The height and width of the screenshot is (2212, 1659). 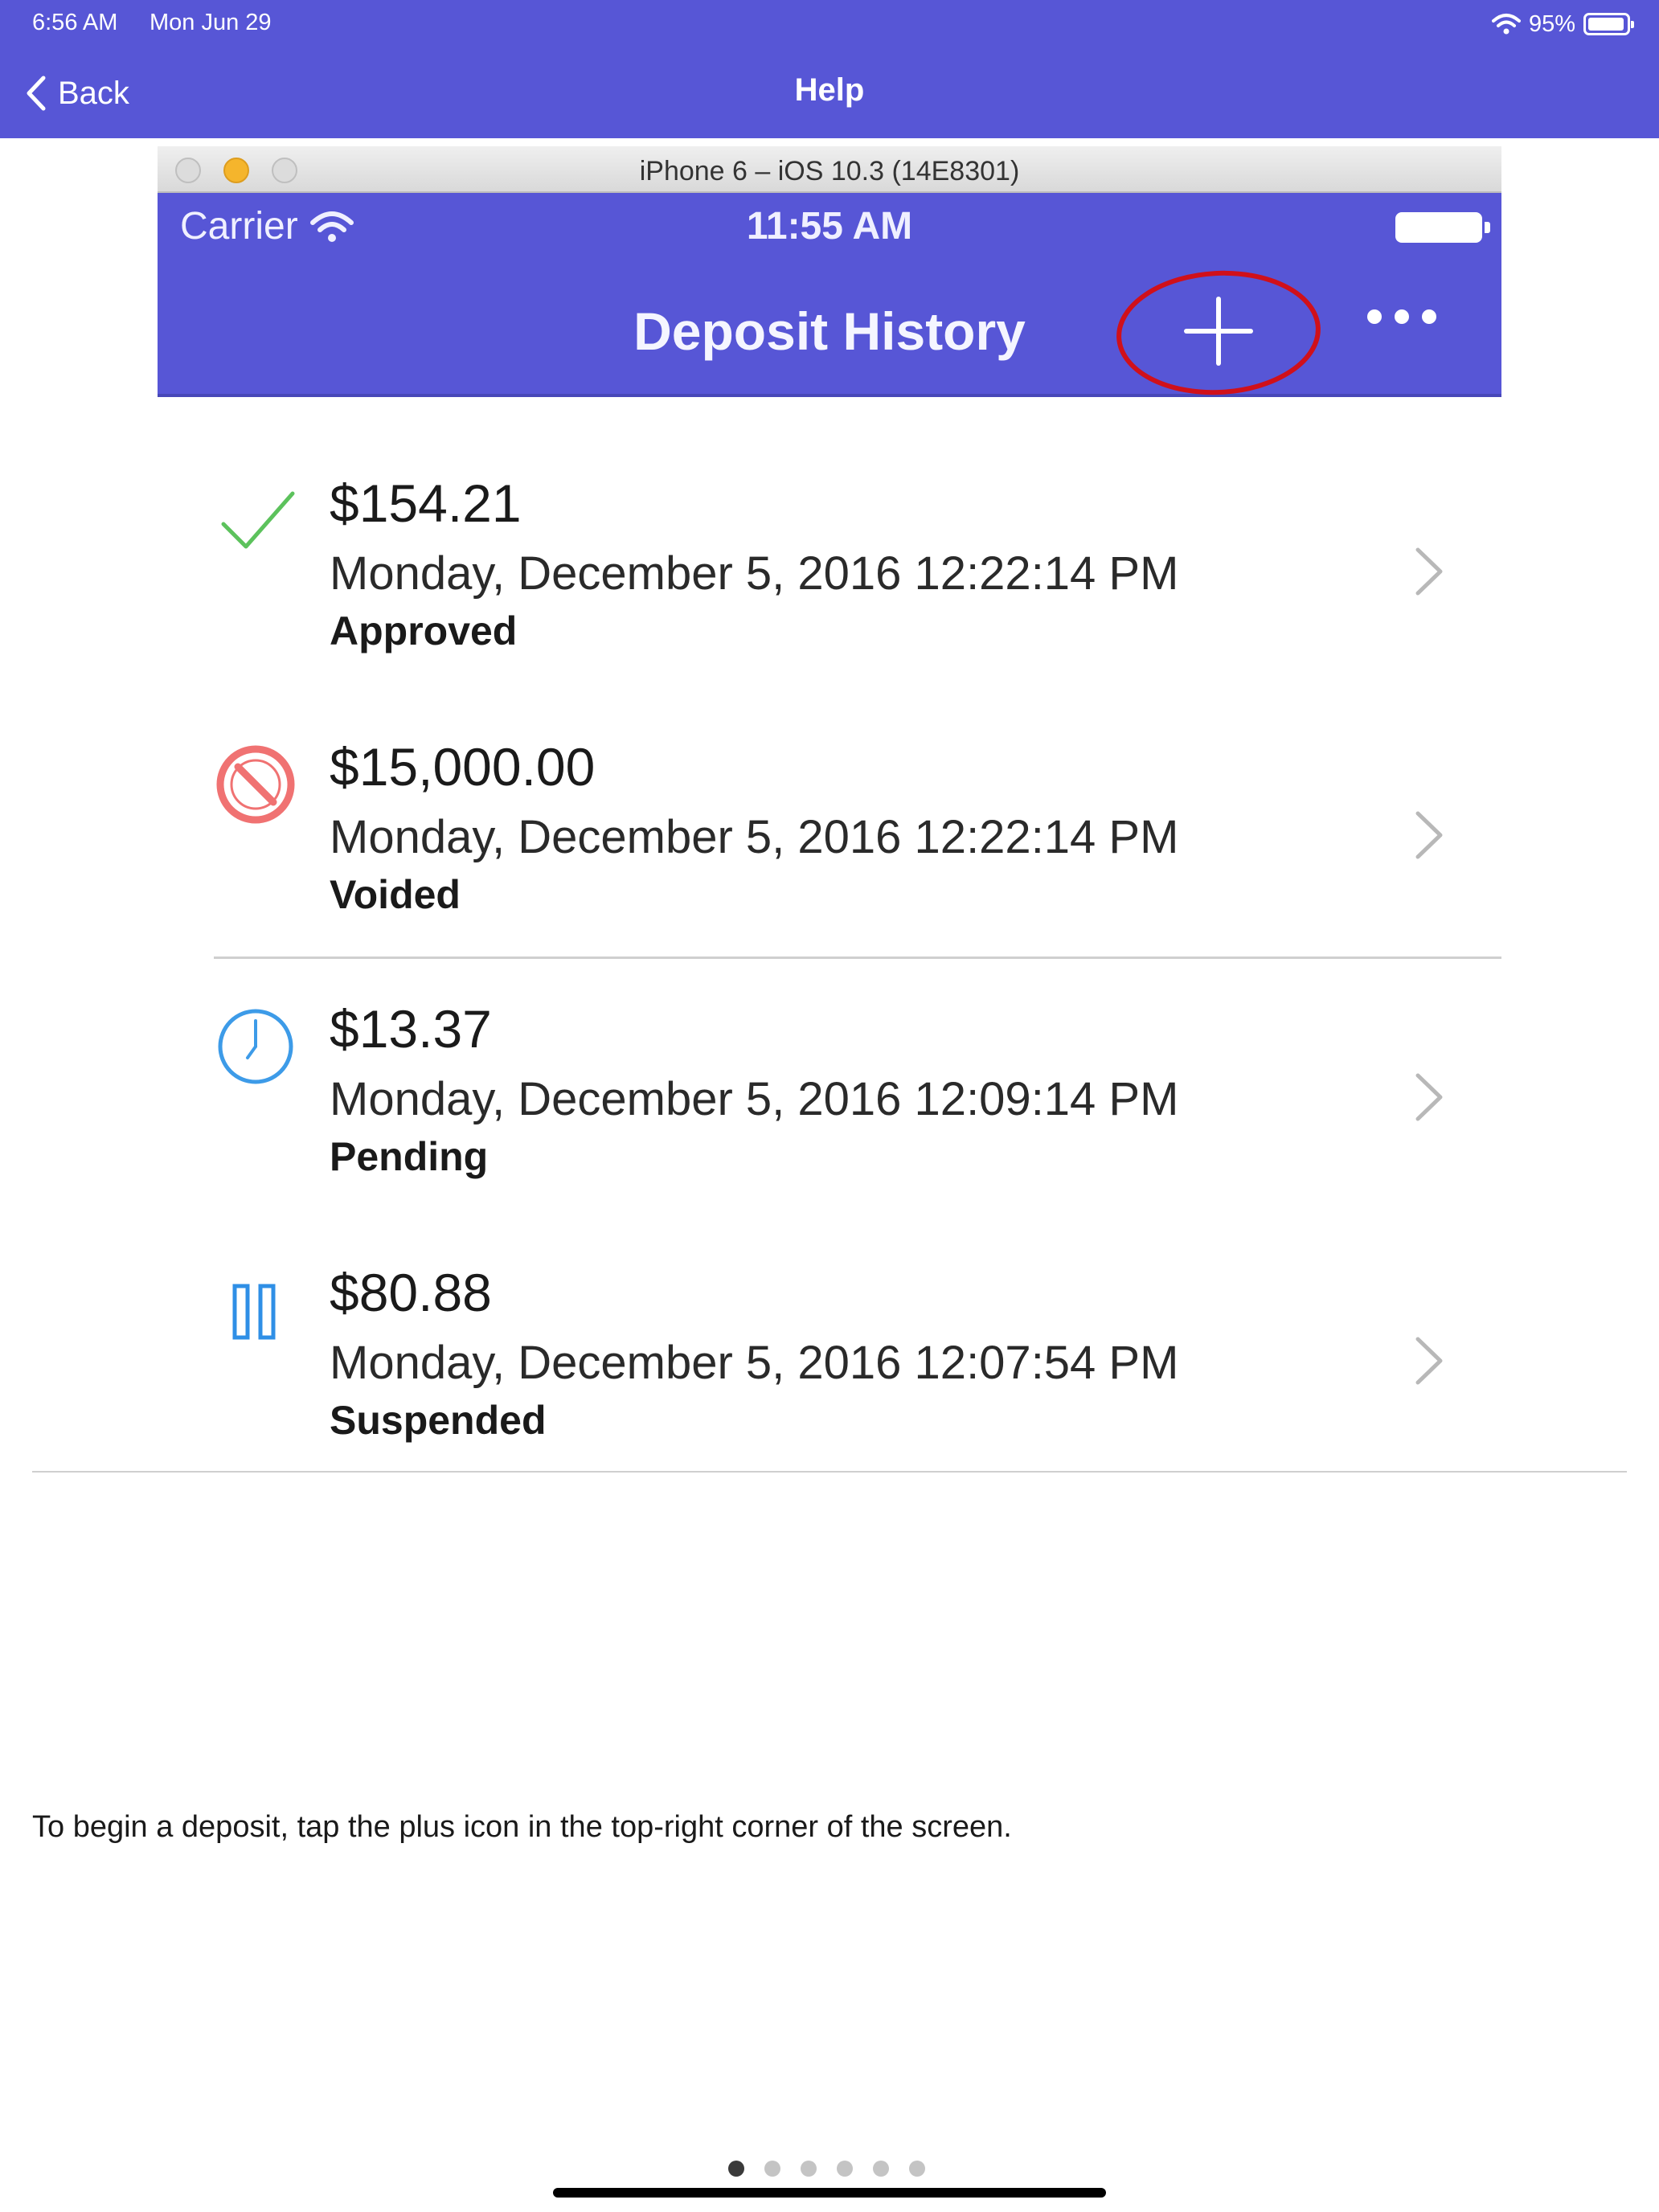 What do you see at coordinates (75, 22) in the screenshot?
I see `status-time: 6:56 AM` at bounding box center [75, 22].